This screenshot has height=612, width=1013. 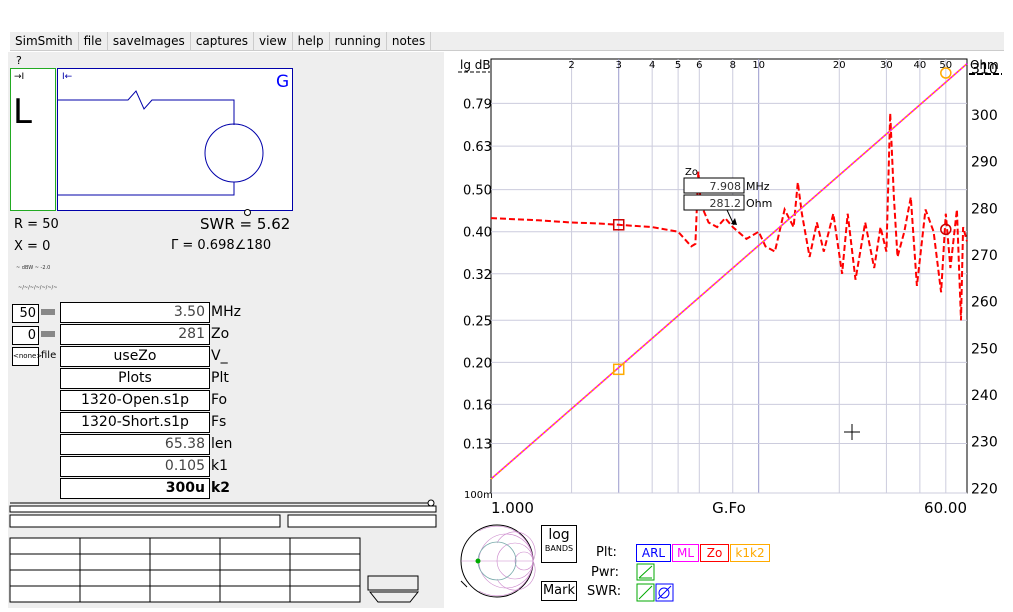 I want to click on x-tick-label: 10, so click(x=758, y=65).